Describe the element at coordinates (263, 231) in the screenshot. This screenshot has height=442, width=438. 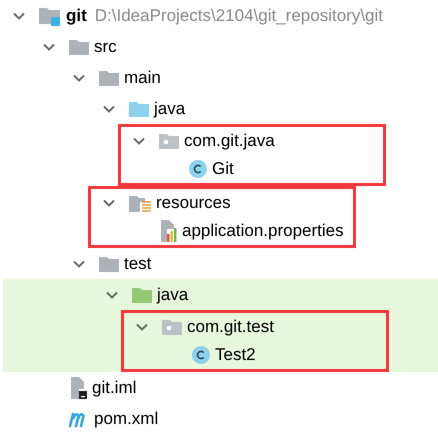
I see `tree-item-label: application.properties` at that location.